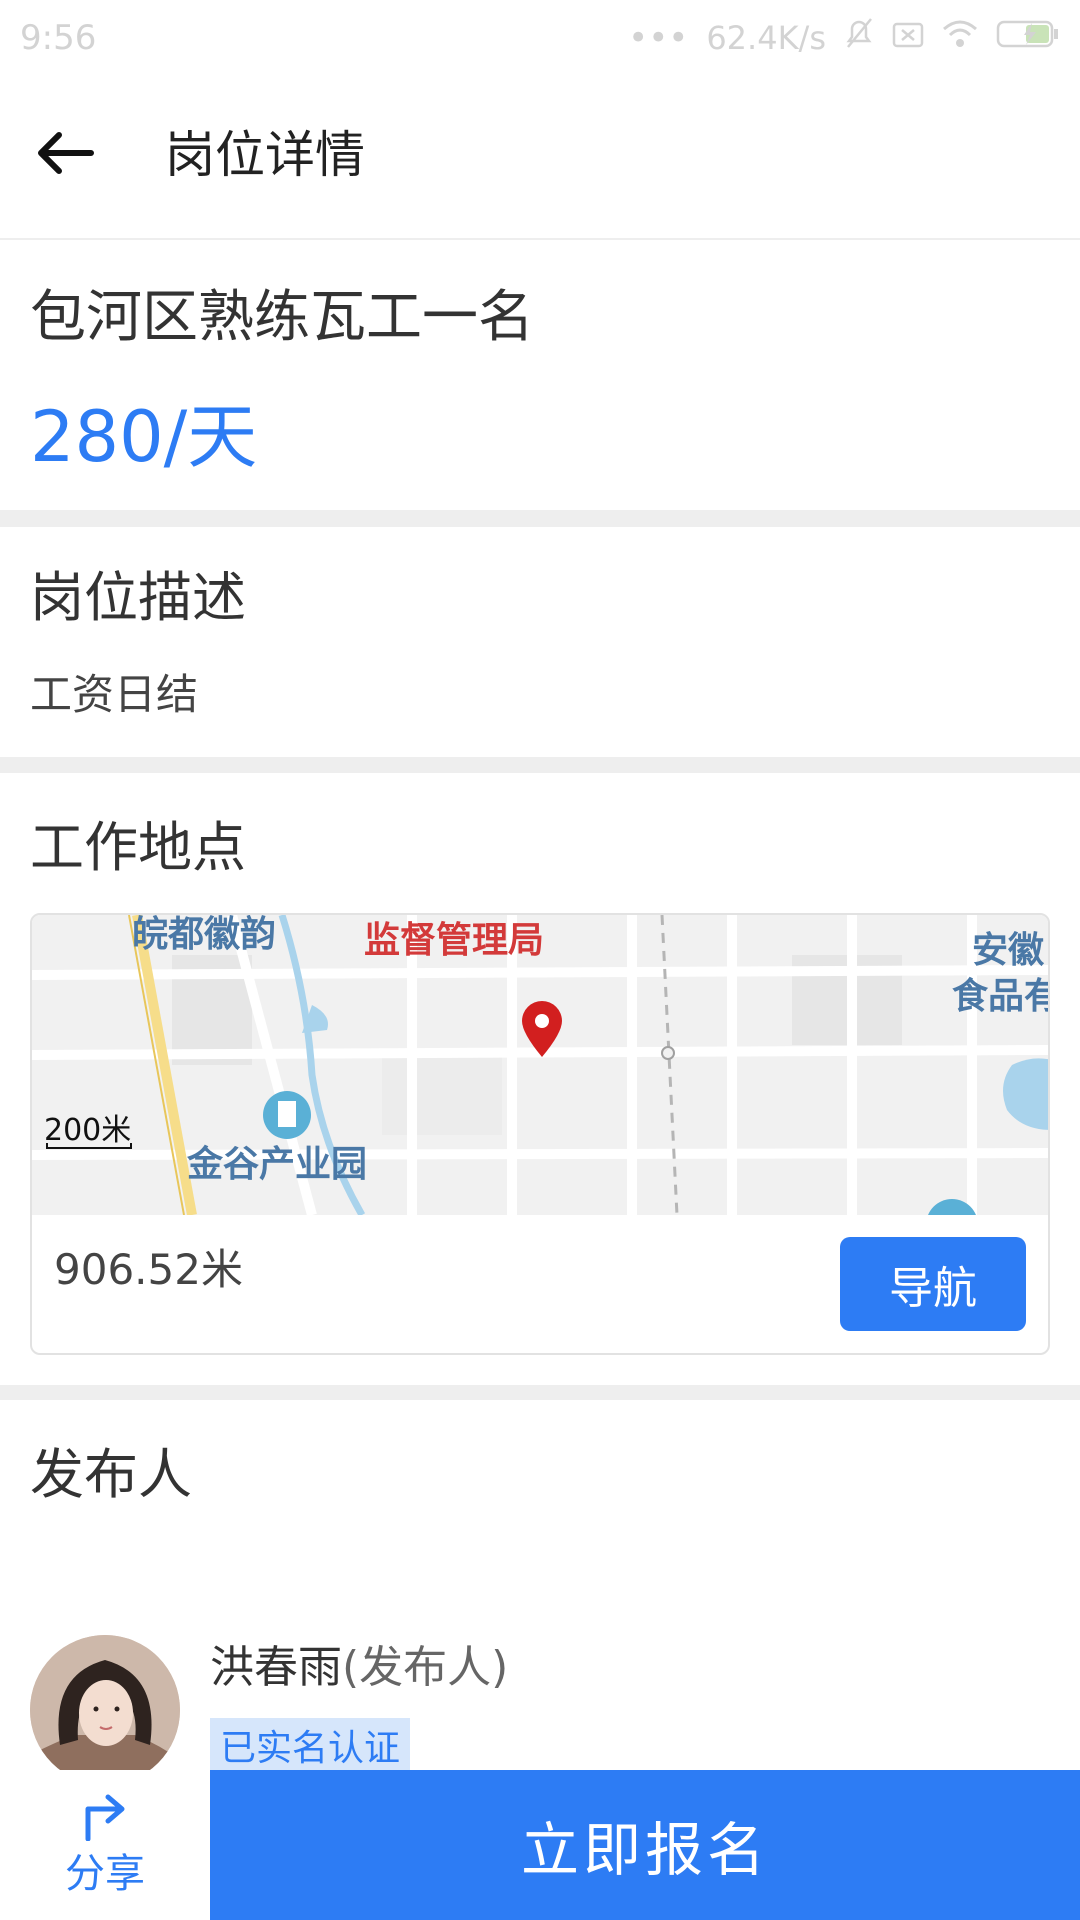  Describe the element at coordinates (111, 1474) in the screenshot. I see `publisher-heading: 发布人` at that location.